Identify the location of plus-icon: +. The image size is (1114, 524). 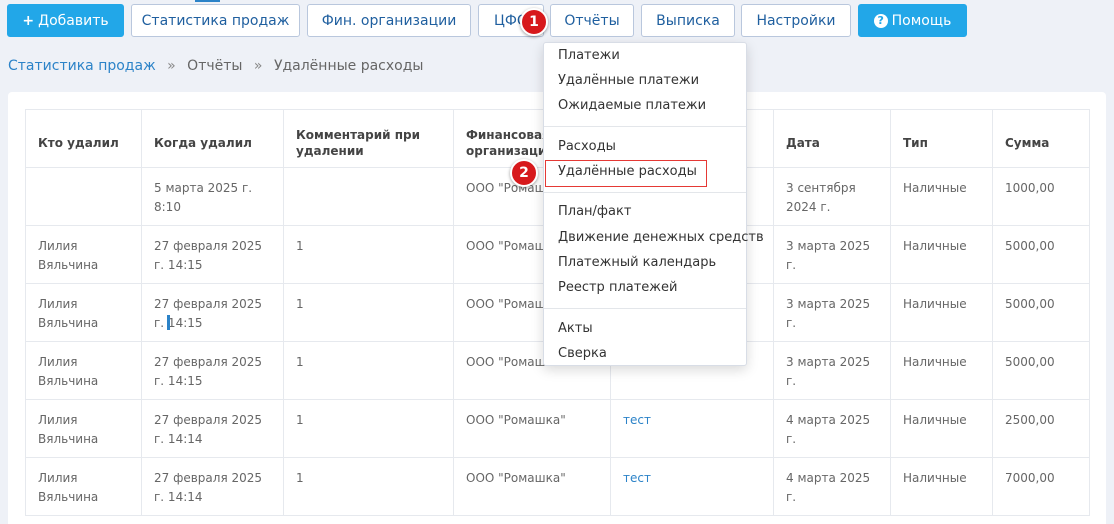
(28, 20).